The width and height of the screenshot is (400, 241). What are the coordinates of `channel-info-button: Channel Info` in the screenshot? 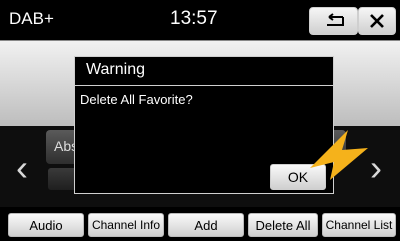 It's located at (126, 225).